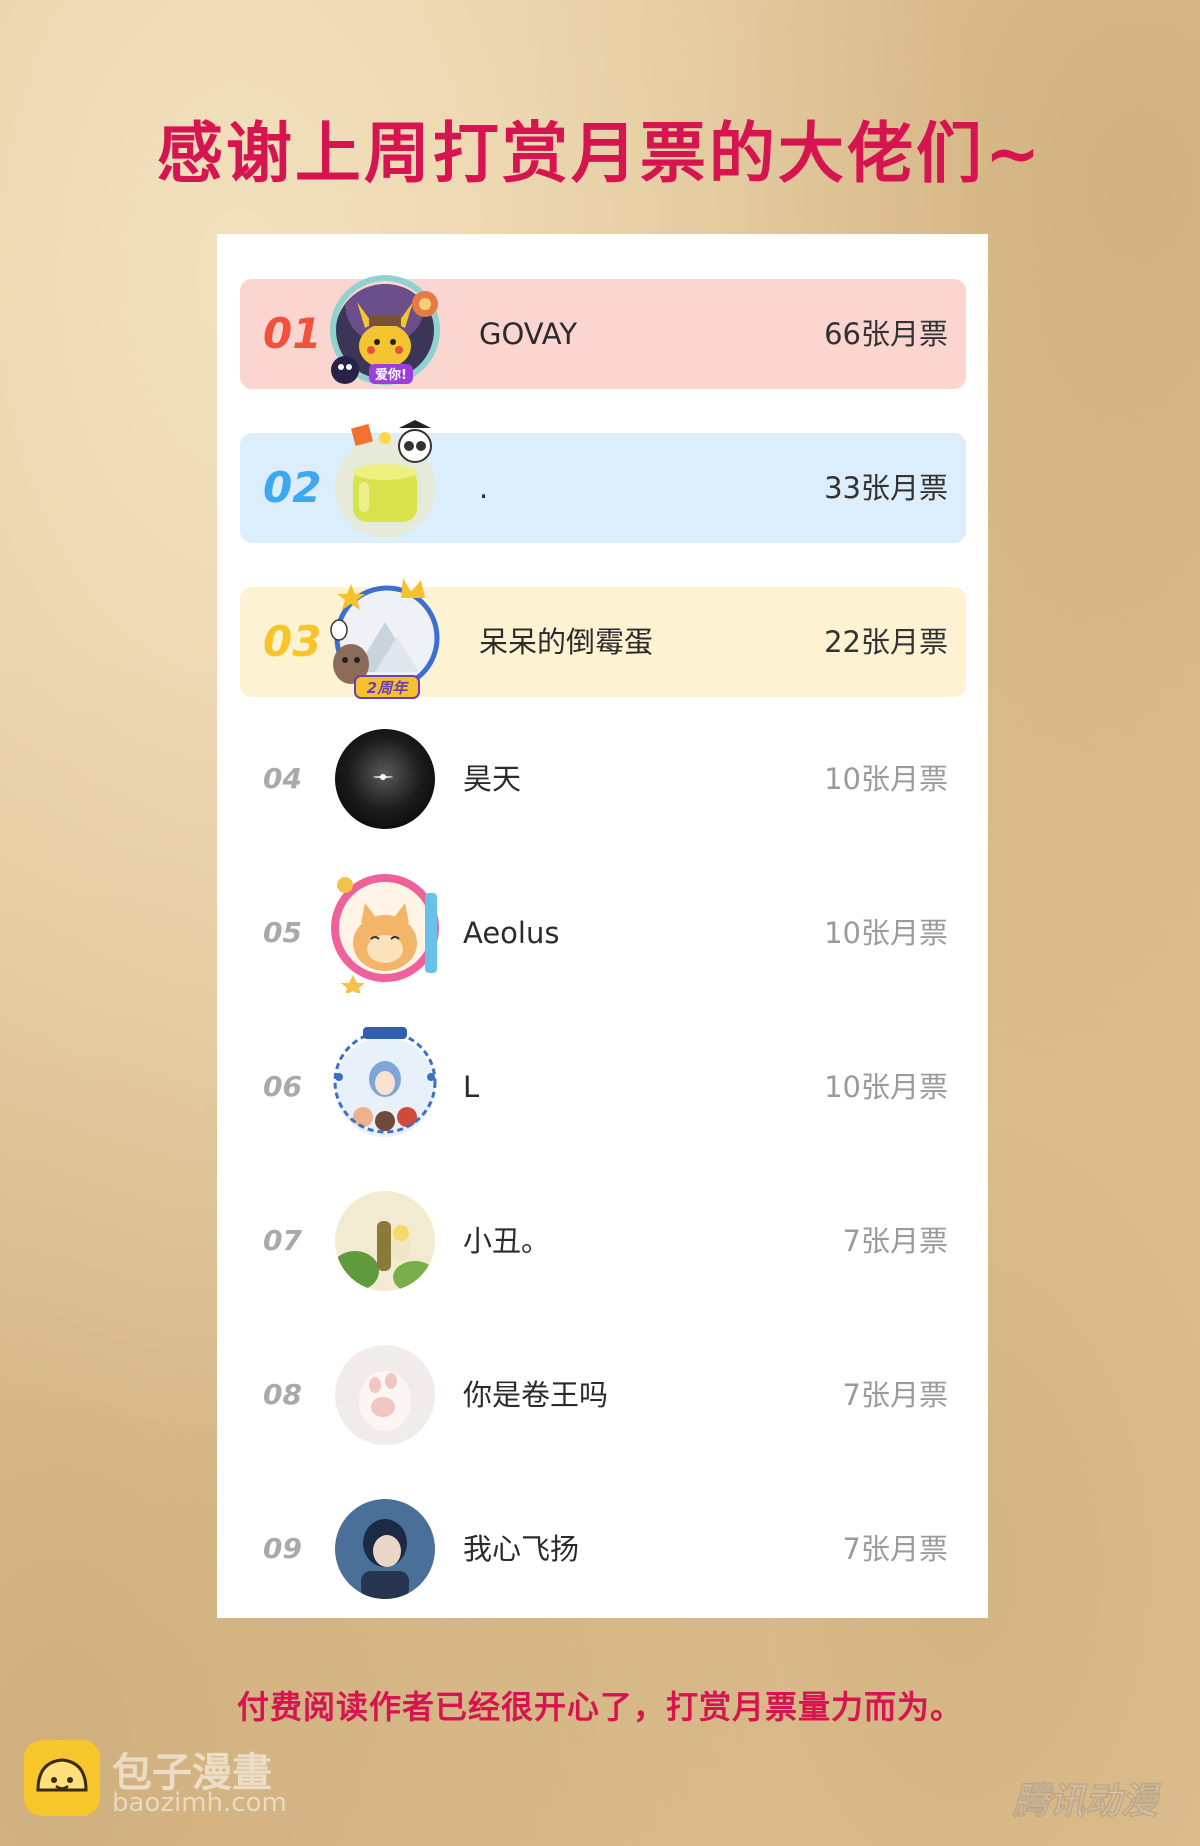  Describe the element at coordinates (282, 1394) in the screenshot. I see `rank-number: 08` at that location.